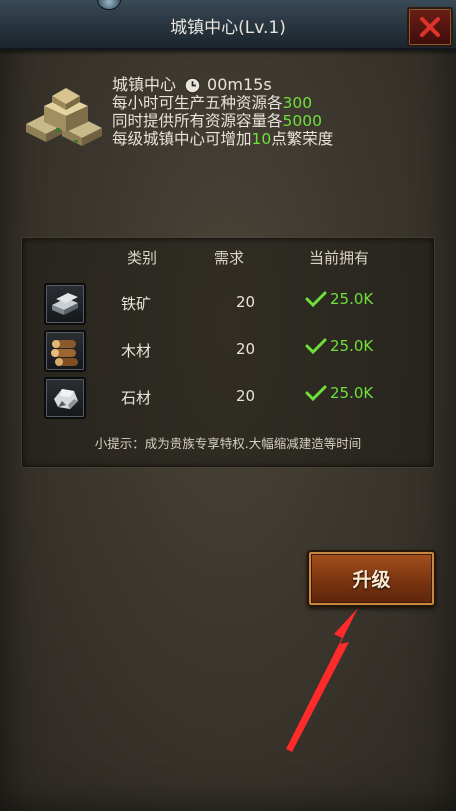 This screenshot has width=456, height=811. What do you see at coordinates (339, 258) in the screenshot?
I see `header-owned: 当前拥有` at bounding box center [339, 258].